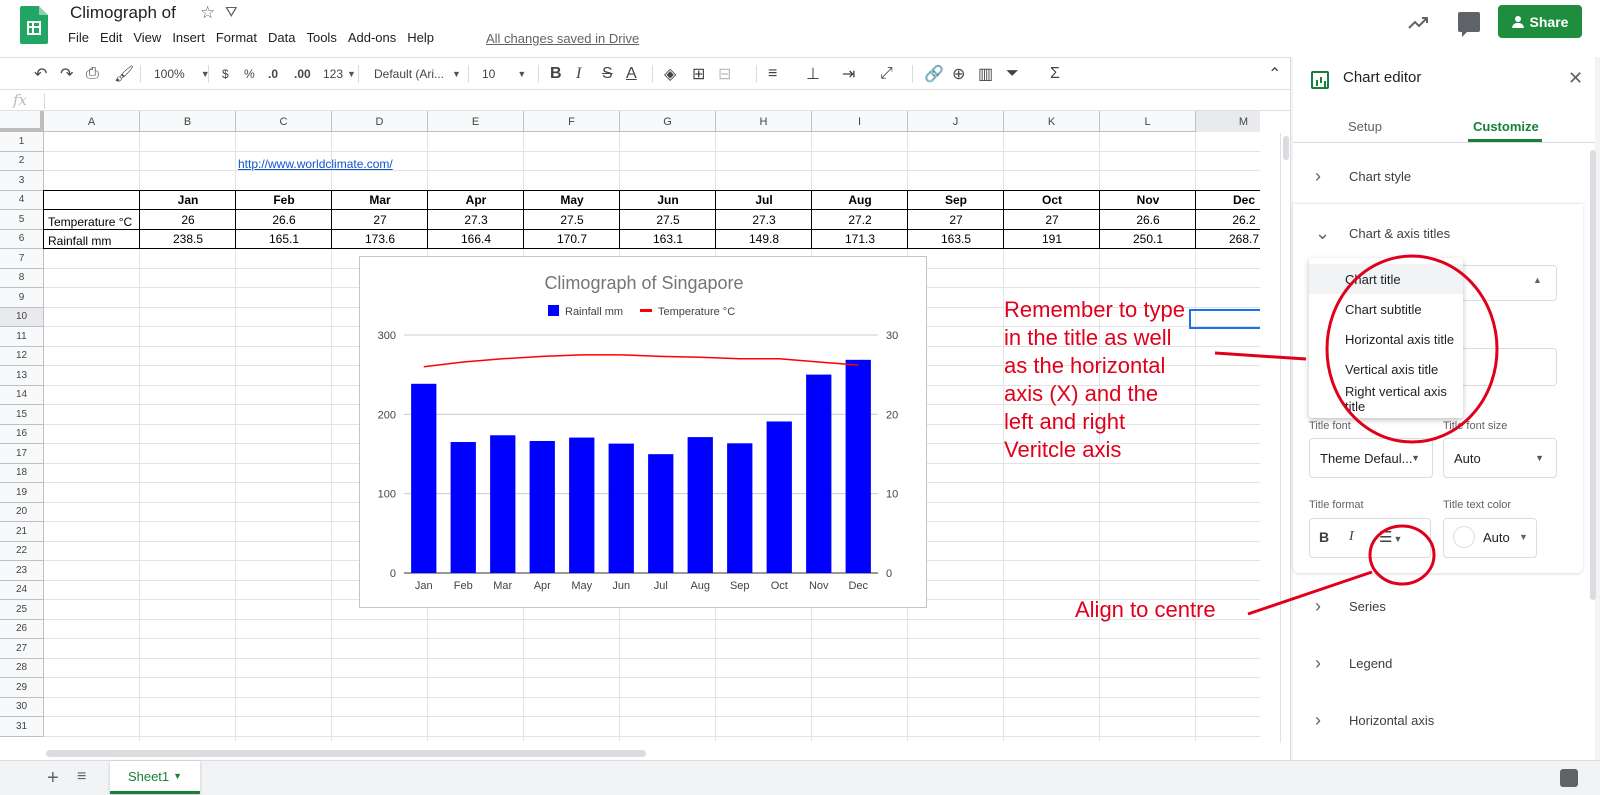 Image resolution: width=1600 pixels, height=795 pixels. Describe the element at coordinates (66, 74) in the screenshot. I see `redo-icon: ↷` at that location.